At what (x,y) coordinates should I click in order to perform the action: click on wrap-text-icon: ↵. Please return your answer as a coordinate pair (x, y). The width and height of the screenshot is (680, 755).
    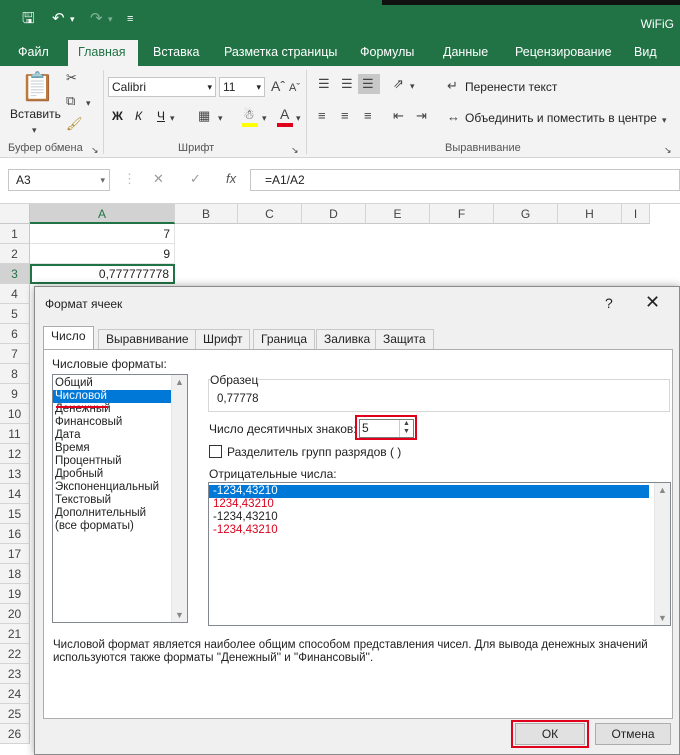
    Looking at the image, I should click on (452, 86).